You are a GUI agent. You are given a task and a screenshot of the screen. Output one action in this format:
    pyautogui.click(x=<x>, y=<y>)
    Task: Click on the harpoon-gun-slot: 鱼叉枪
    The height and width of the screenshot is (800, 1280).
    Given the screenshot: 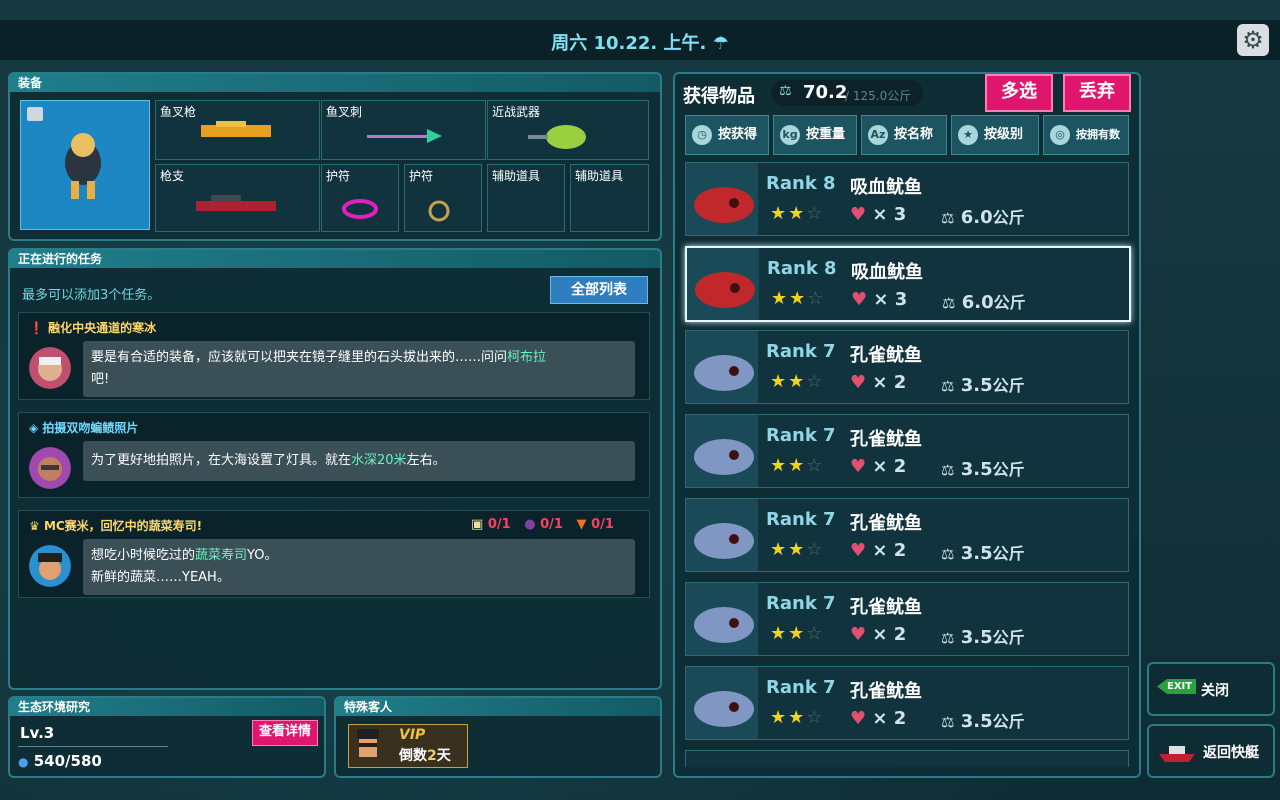 What is the action you would take?
    pyautogui.click(x=237, y=130)
    